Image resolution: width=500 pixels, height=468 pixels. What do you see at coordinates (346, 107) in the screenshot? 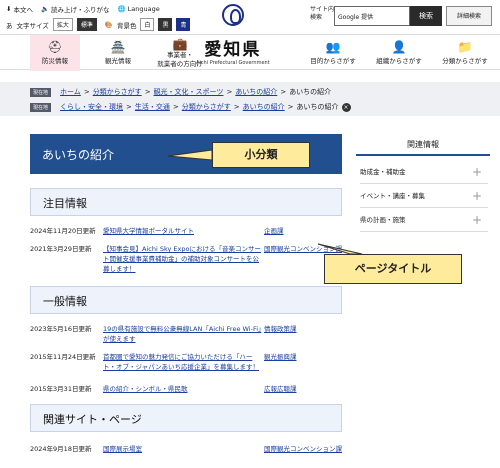
I see `close-icon: ×` at bounding box center [346, 107].